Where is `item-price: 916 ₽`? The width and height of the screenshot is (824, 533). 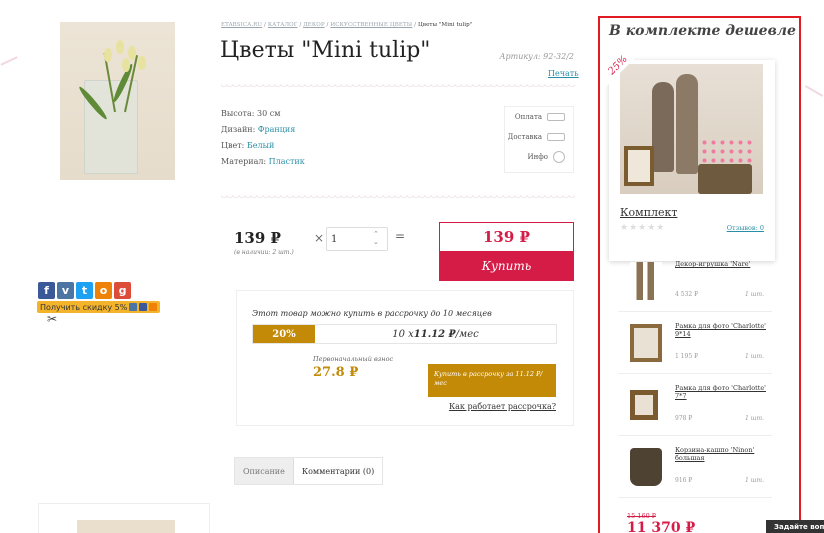 item-price: 916 ₽ is located at coordinates (684, 480).